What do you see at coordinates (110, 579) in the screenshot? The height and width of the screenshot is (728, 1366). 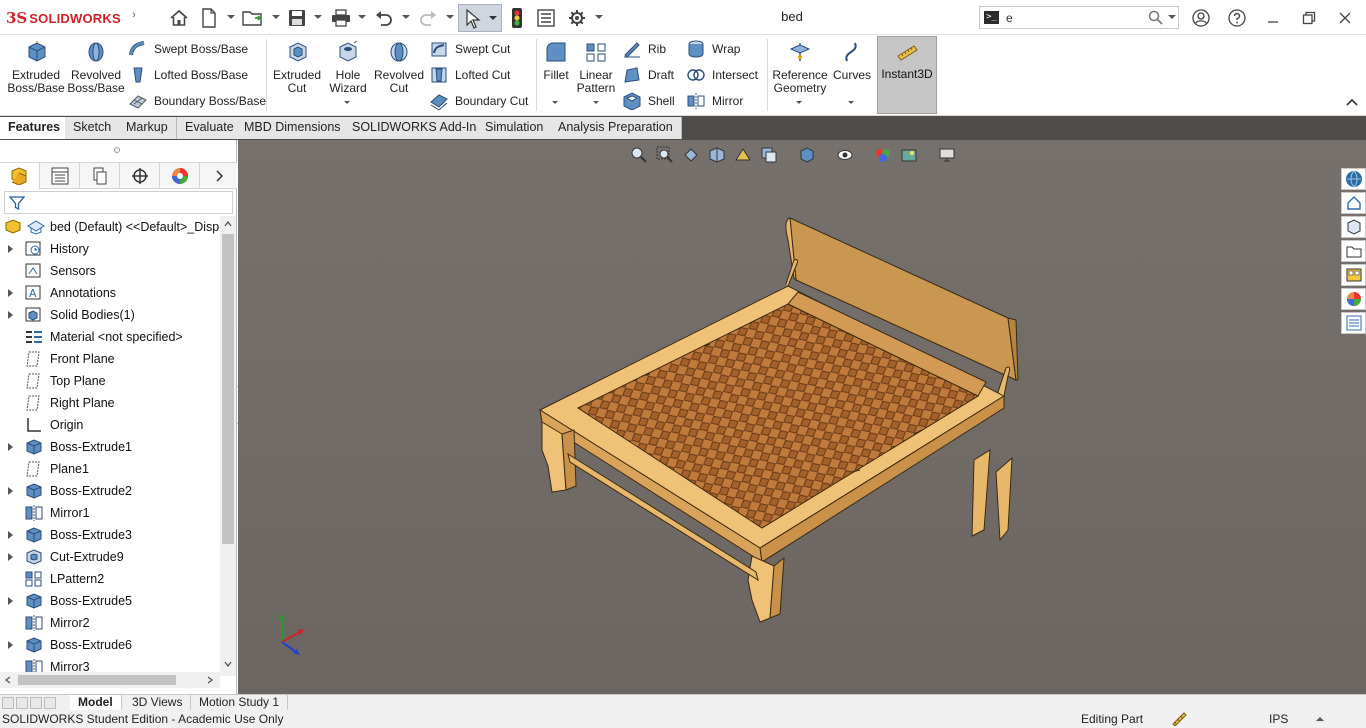 I see `tree-item-lpattern2: LPattern2` at bounding box center [110, 579].